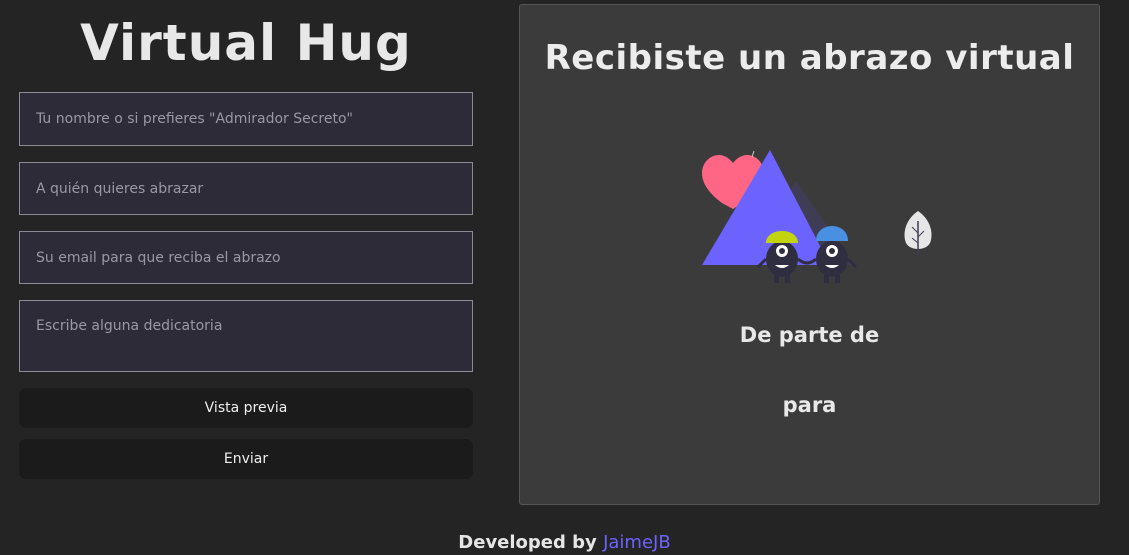  I want to click on heart-stem-shape, so click(753, 154).